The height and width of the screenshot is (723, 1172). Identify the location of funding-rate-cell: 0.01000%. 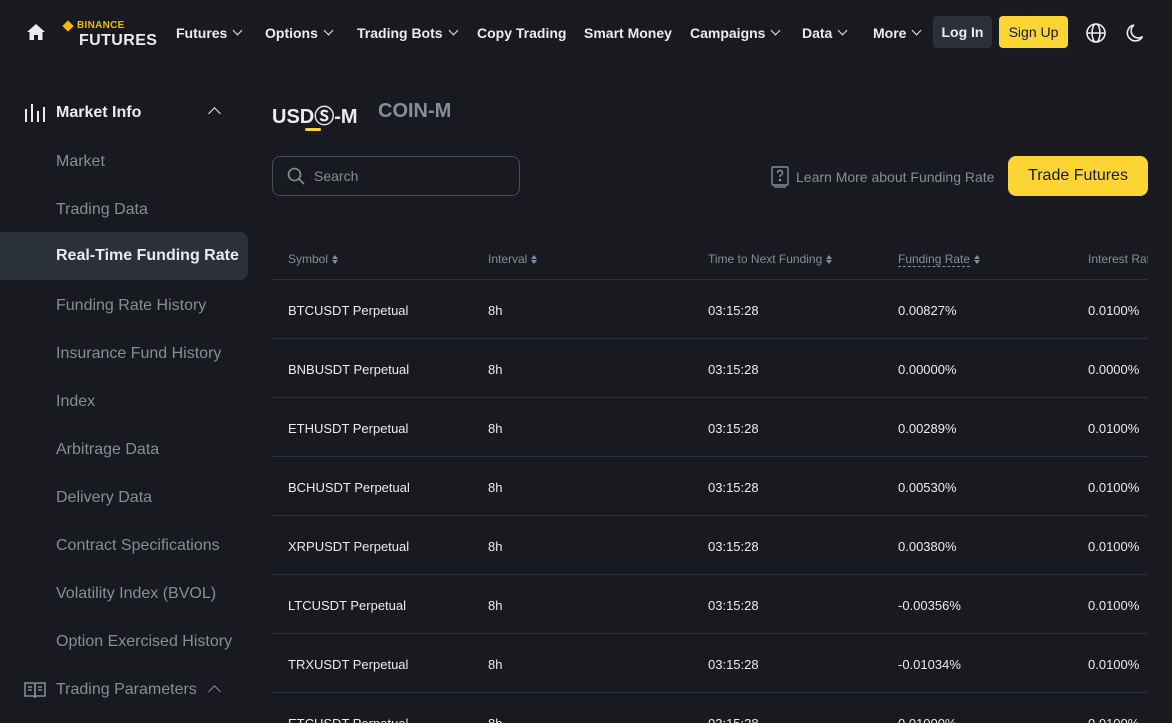
(927, 719).